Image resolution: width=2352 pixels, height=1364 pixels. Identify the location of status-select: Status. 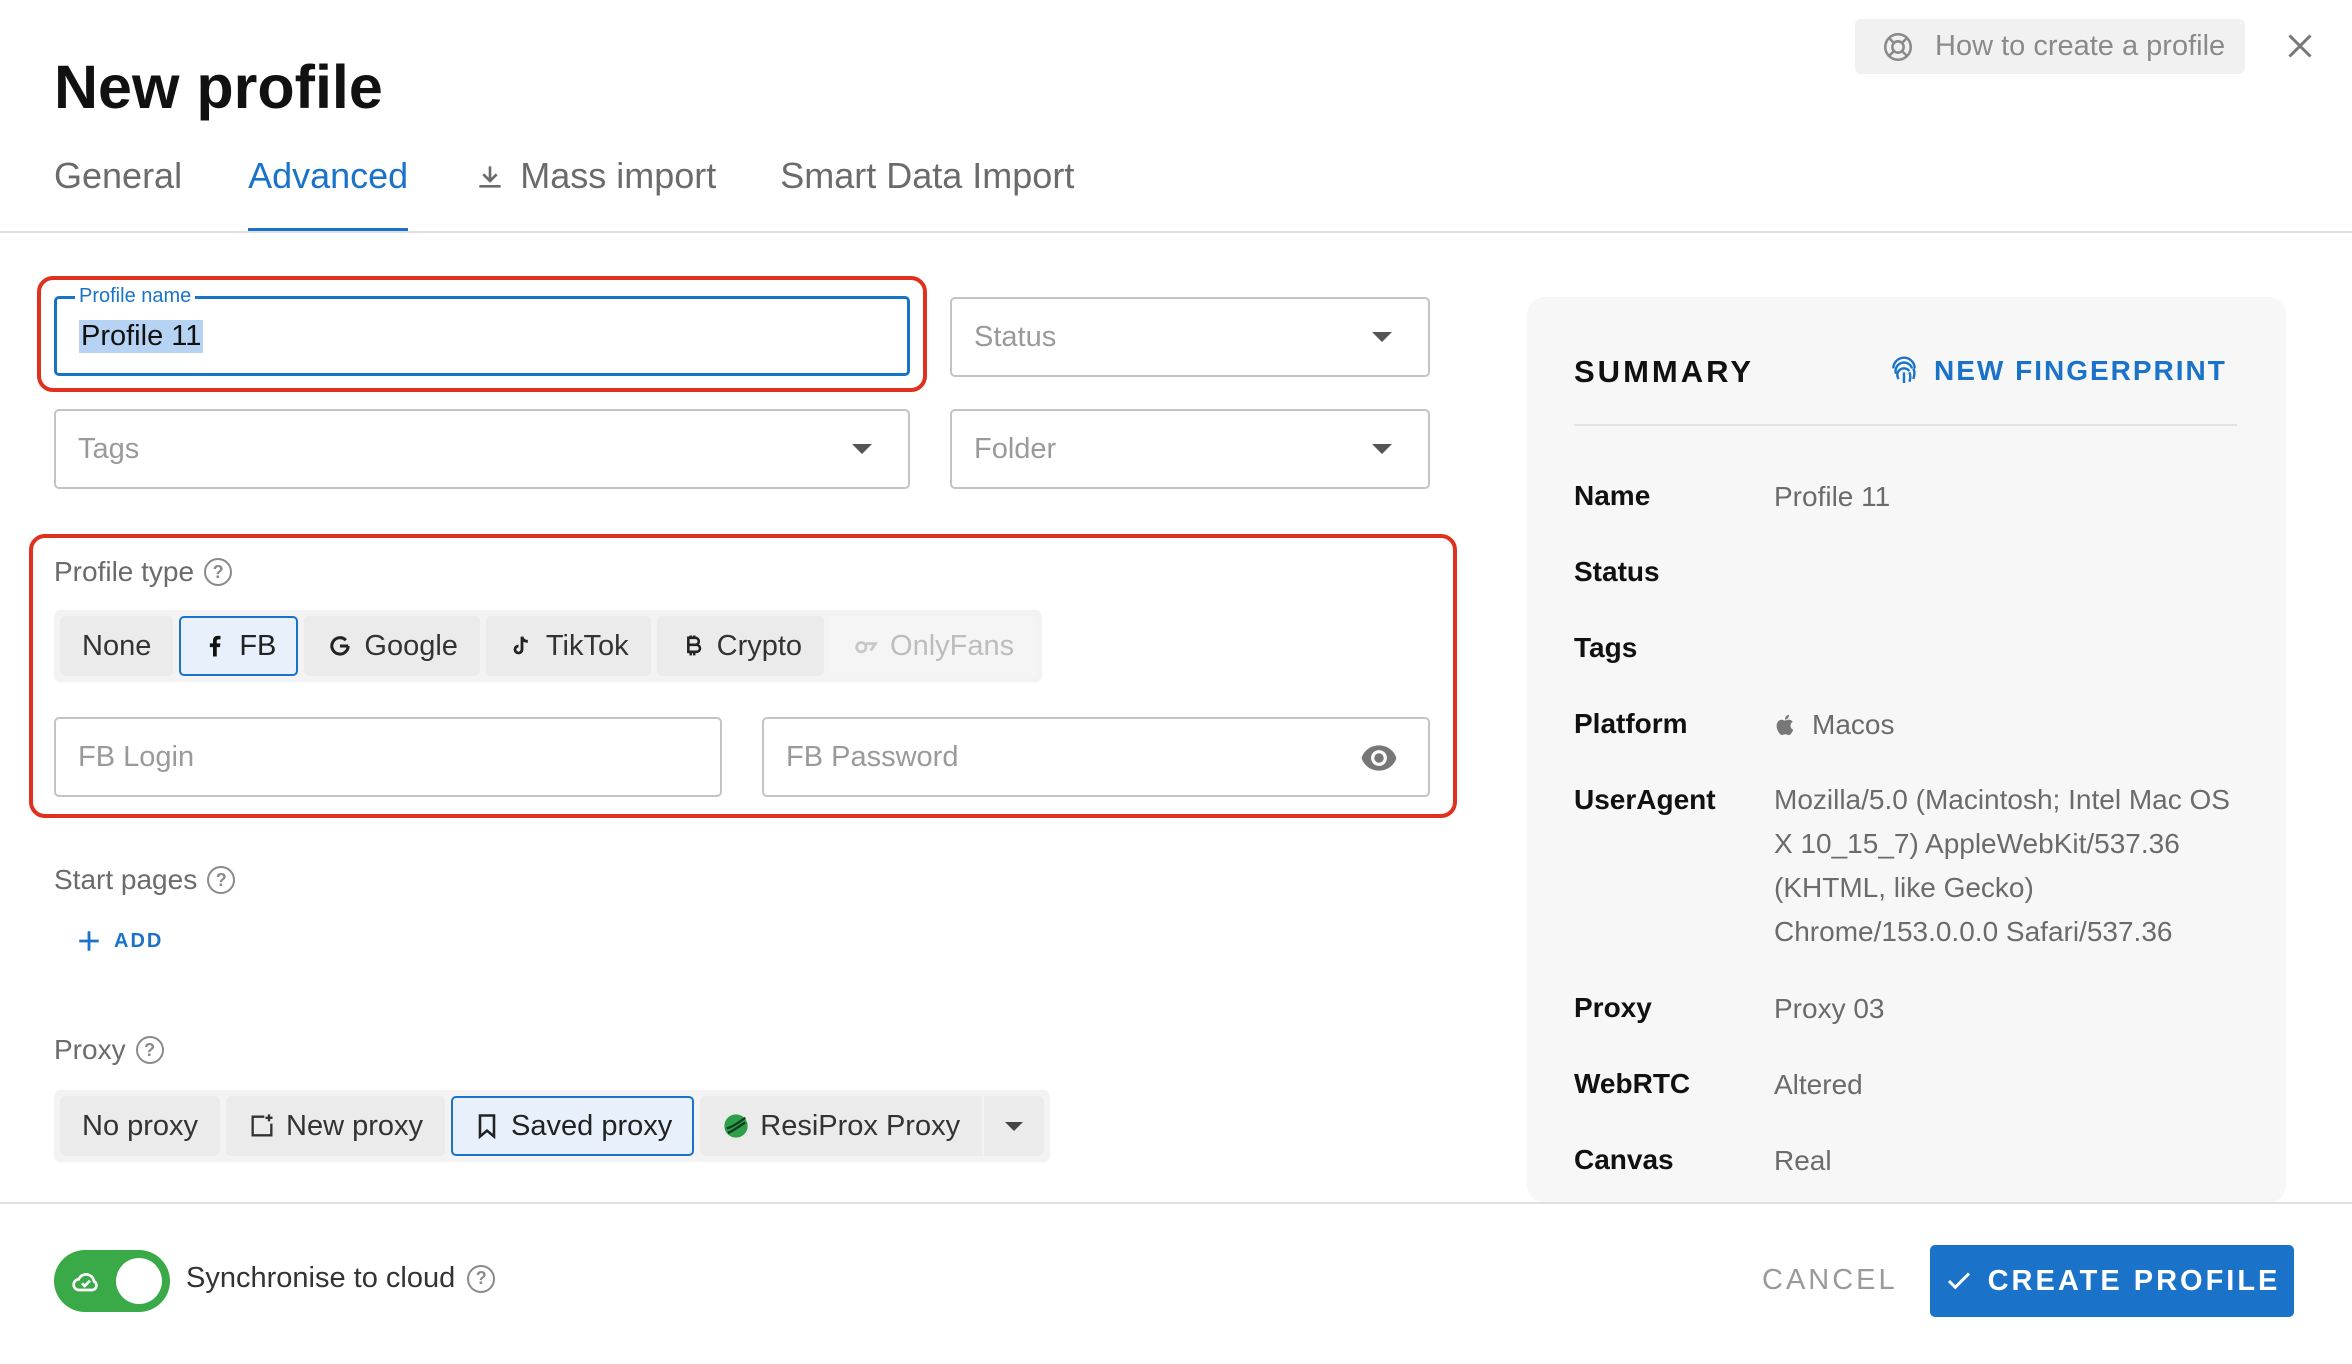
(1190, 337).